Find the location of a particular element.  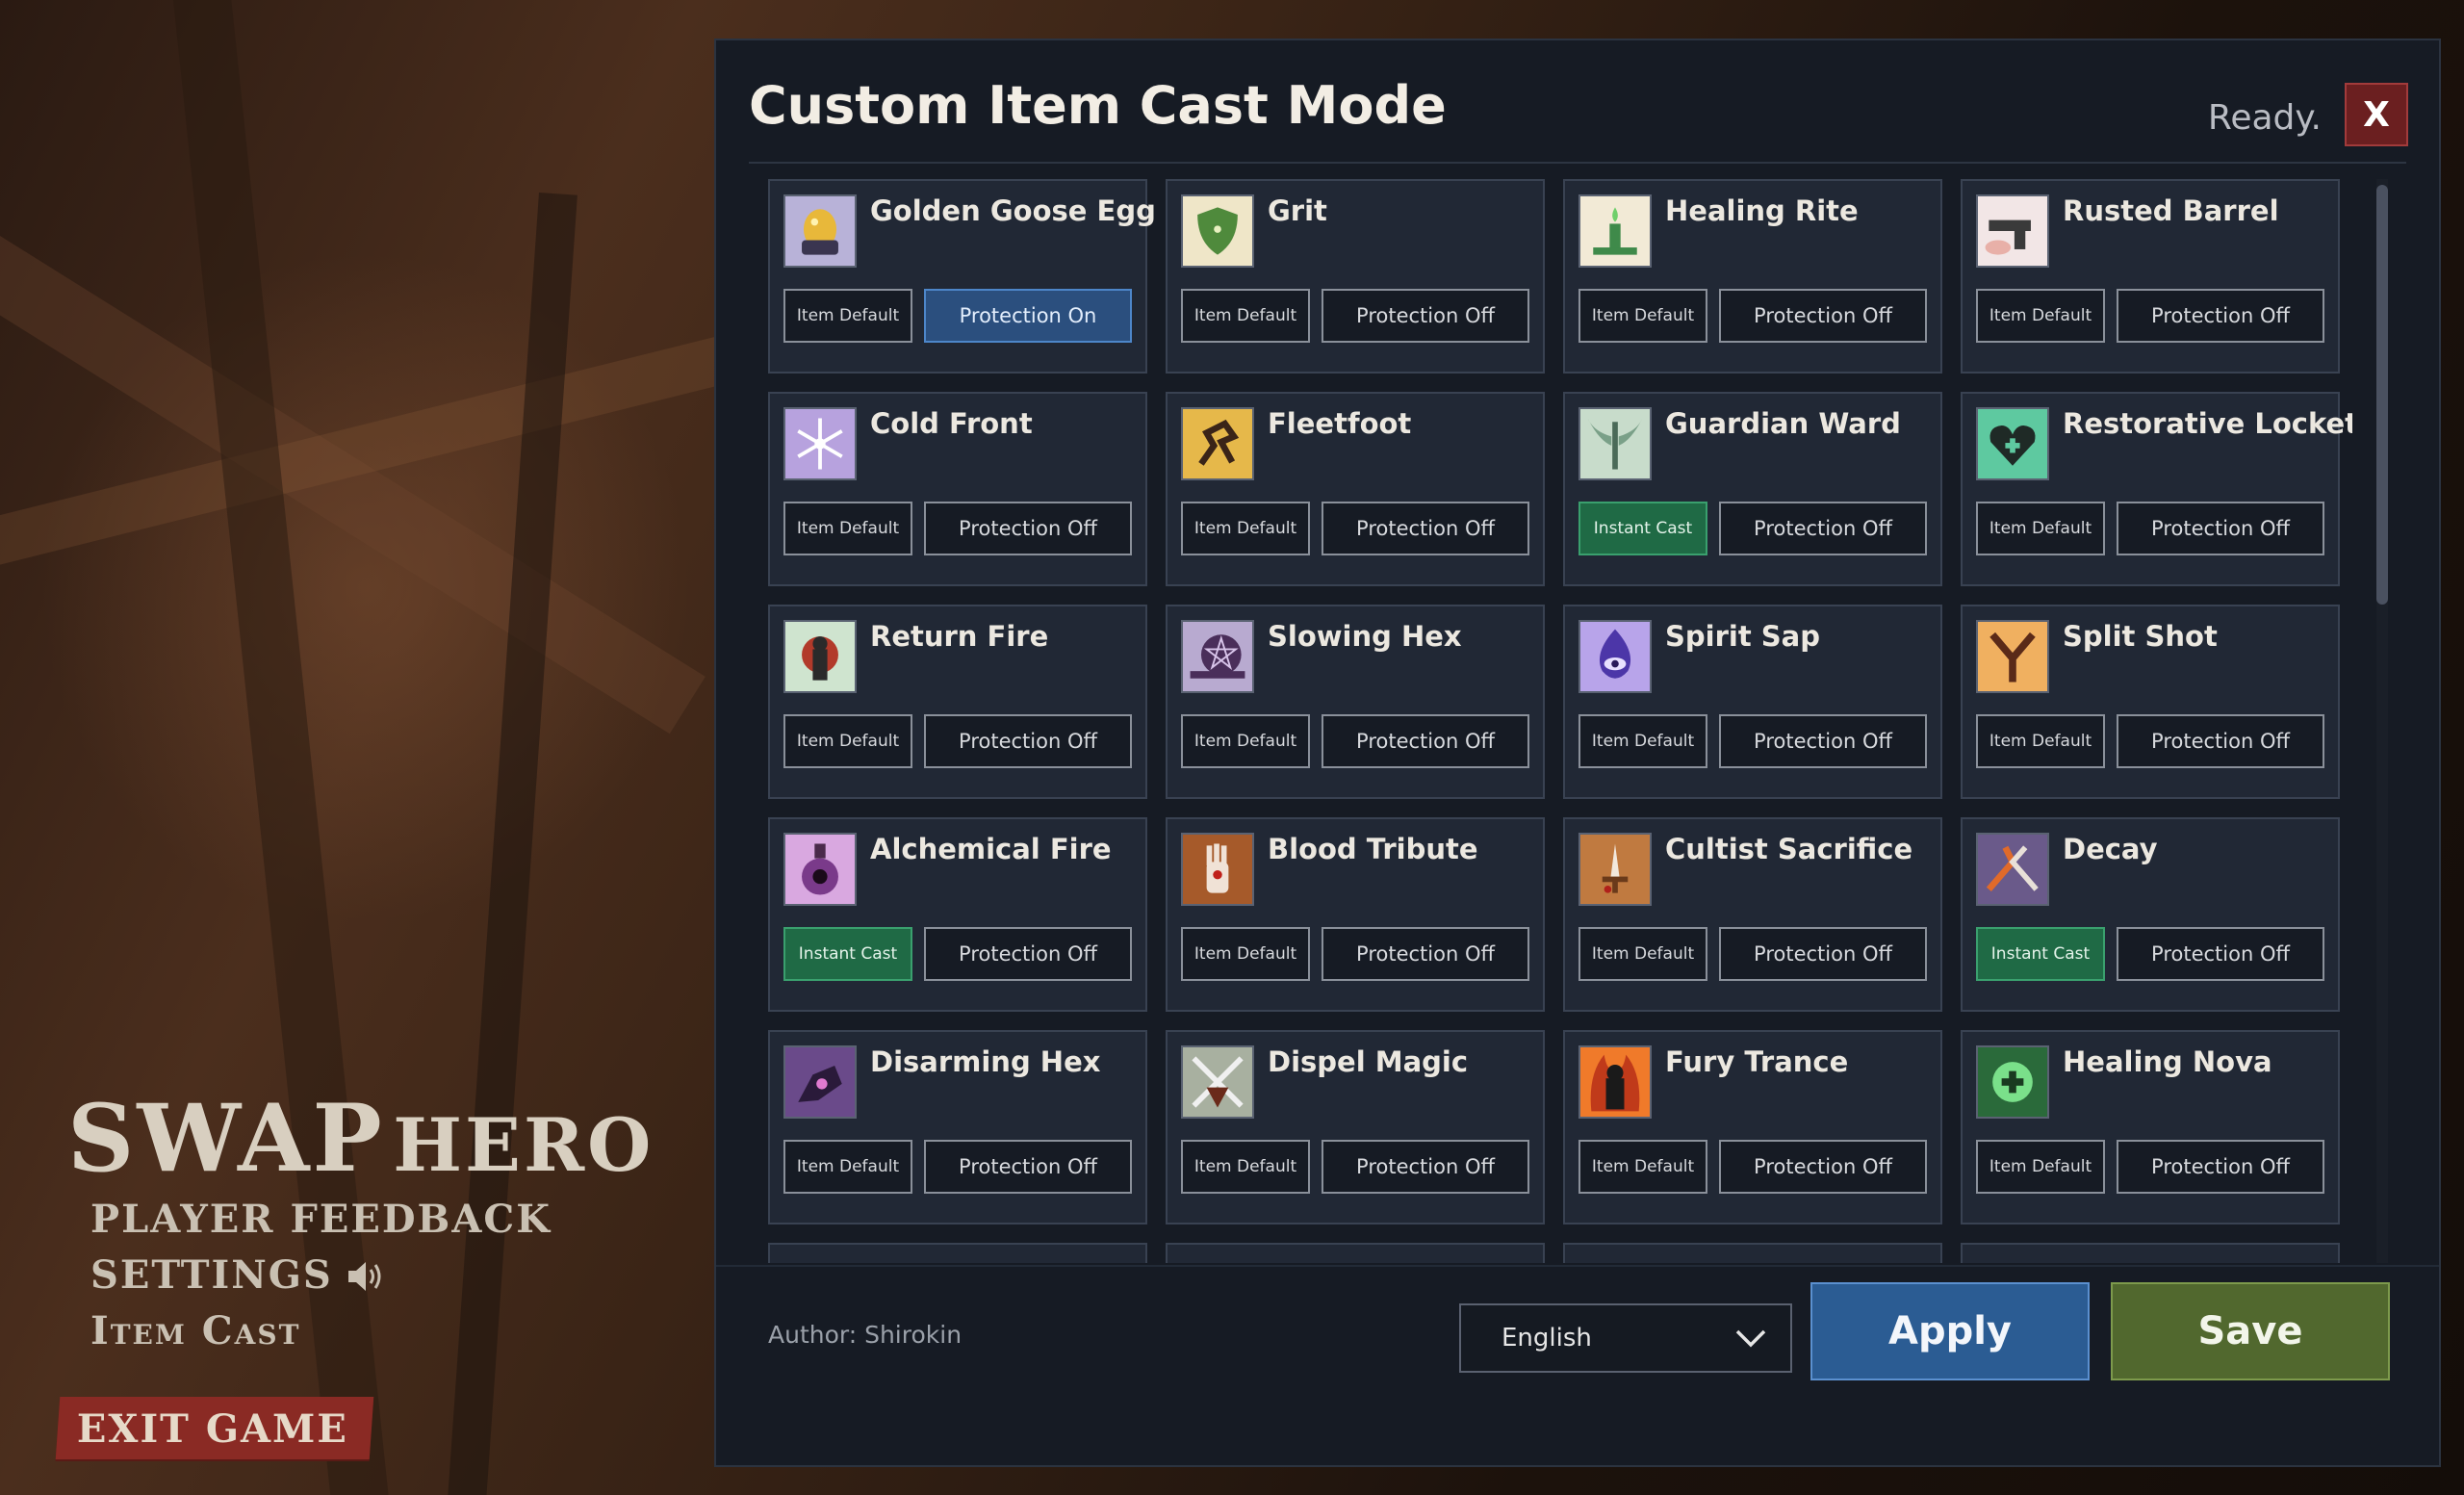

item-name: Alchemical Fire is located at coordinates (991, 849).